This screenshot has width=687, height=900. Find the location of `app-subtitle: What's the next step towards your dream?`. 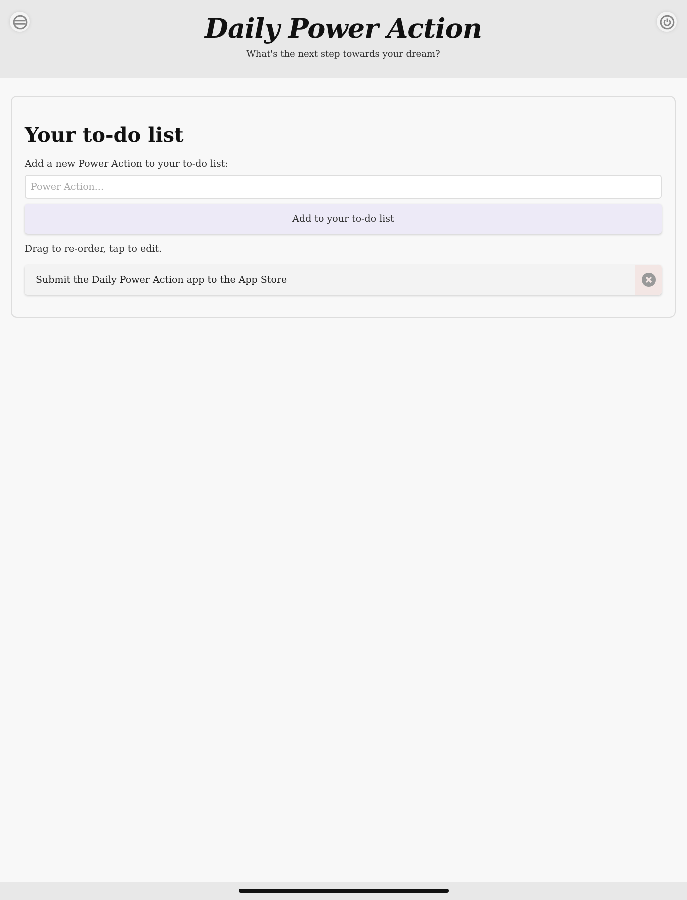

app-subtitle: What's the next step towards your dream? is located at coordinates (343, 55).